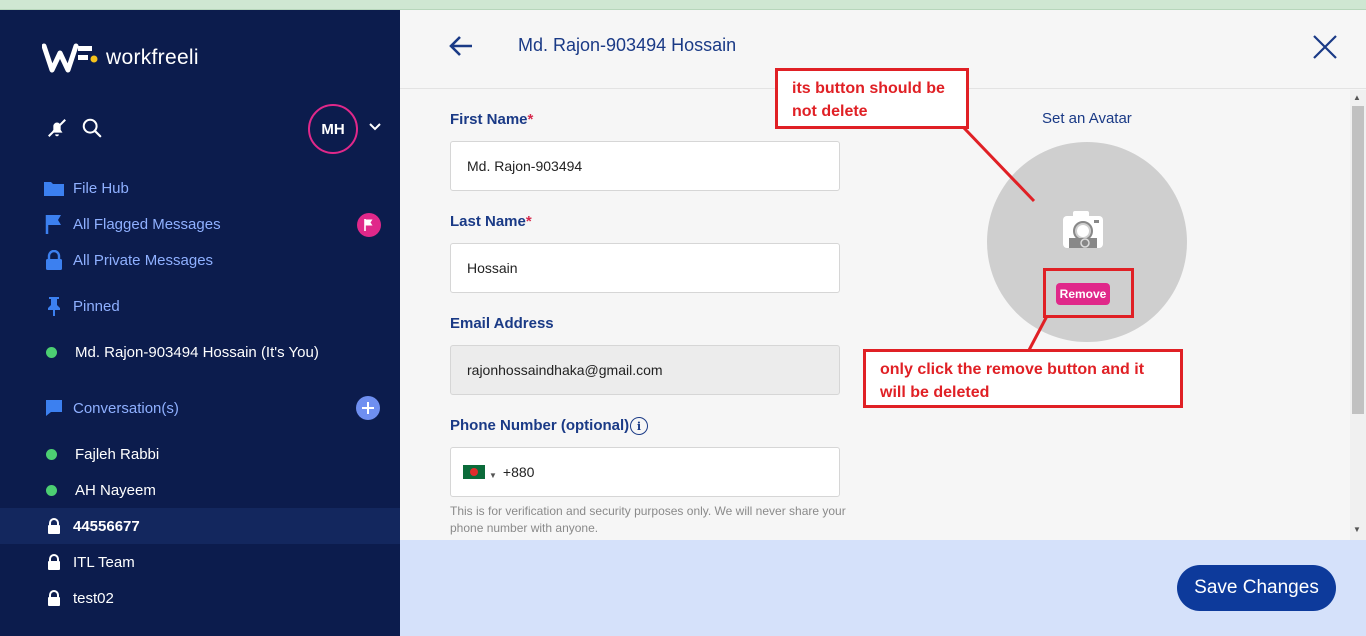 This screenshot has width=1366, height=636. I want to click on add-conversation-button, so click(368, 408).